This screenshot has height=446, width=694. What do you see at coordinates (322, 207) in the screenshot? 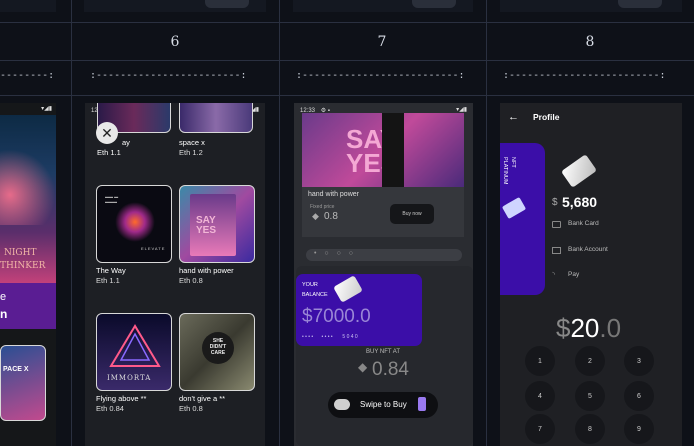
I see `fixed-price-label: Fixed price` at bounding box center [322, 207].